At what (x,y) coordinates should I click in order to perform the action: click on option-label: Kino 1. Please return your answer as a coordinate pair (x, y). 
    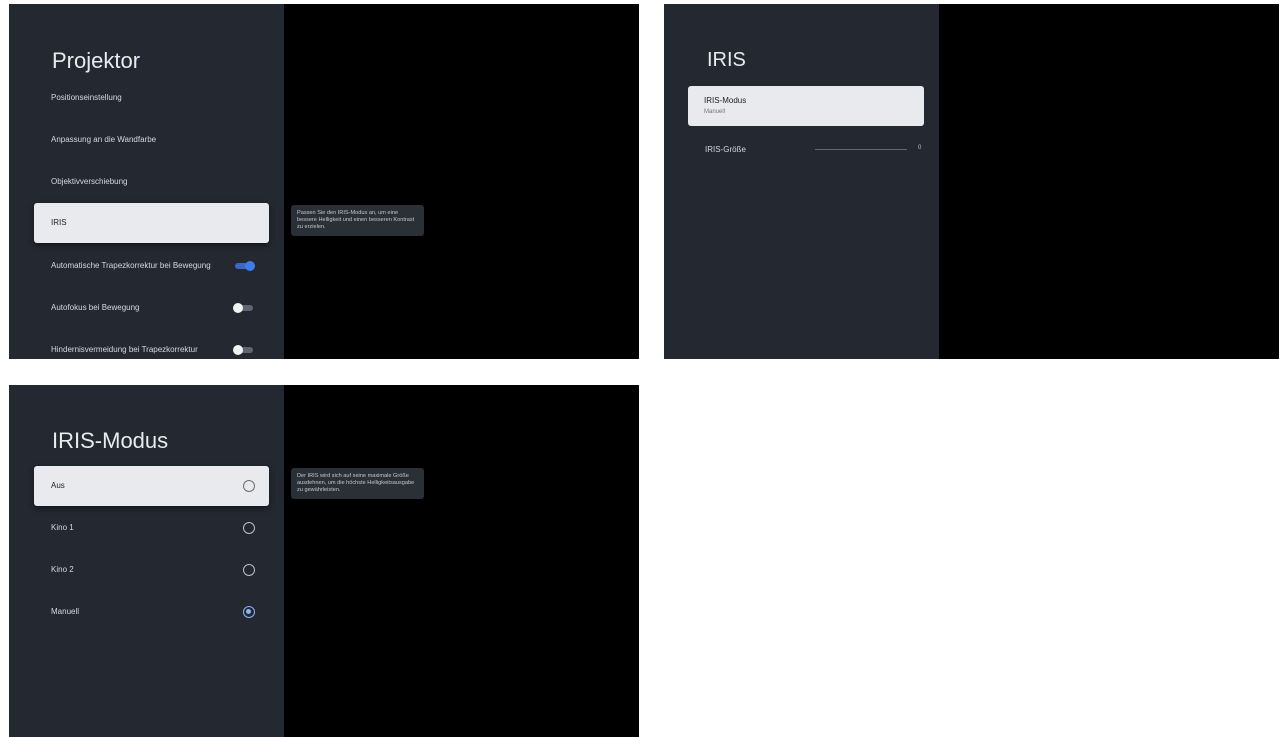
    Looking at the image, I should click on (62, 527).